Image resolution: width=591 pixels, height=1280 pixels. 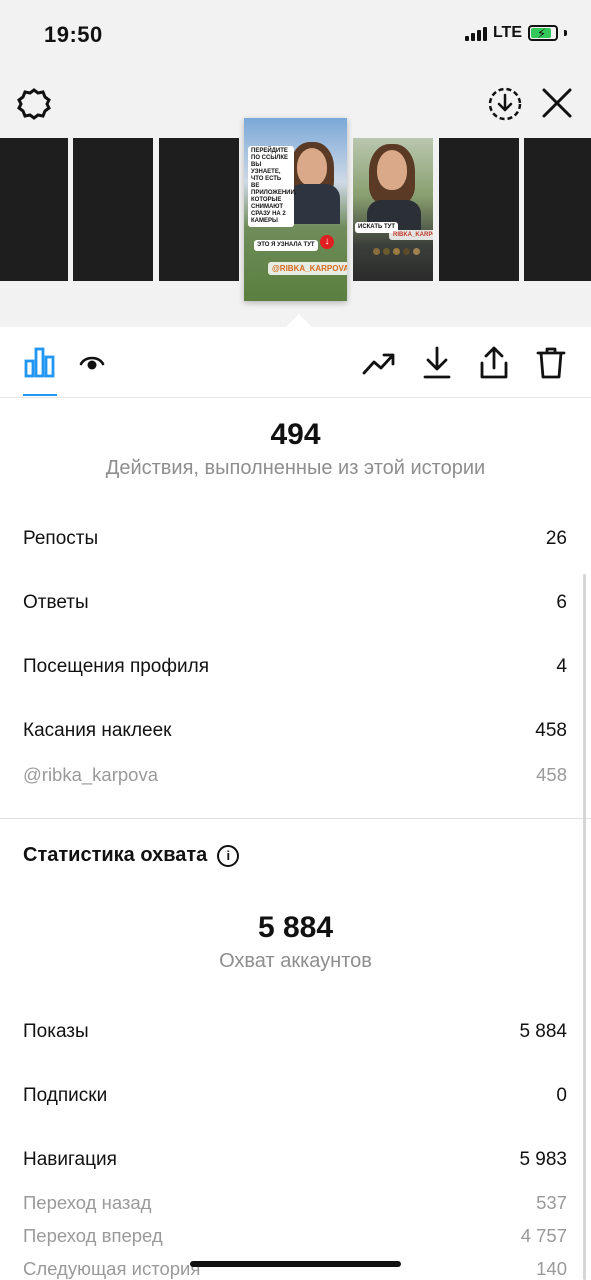 I want to click on info-icon: i, so click(x=228, y=855).